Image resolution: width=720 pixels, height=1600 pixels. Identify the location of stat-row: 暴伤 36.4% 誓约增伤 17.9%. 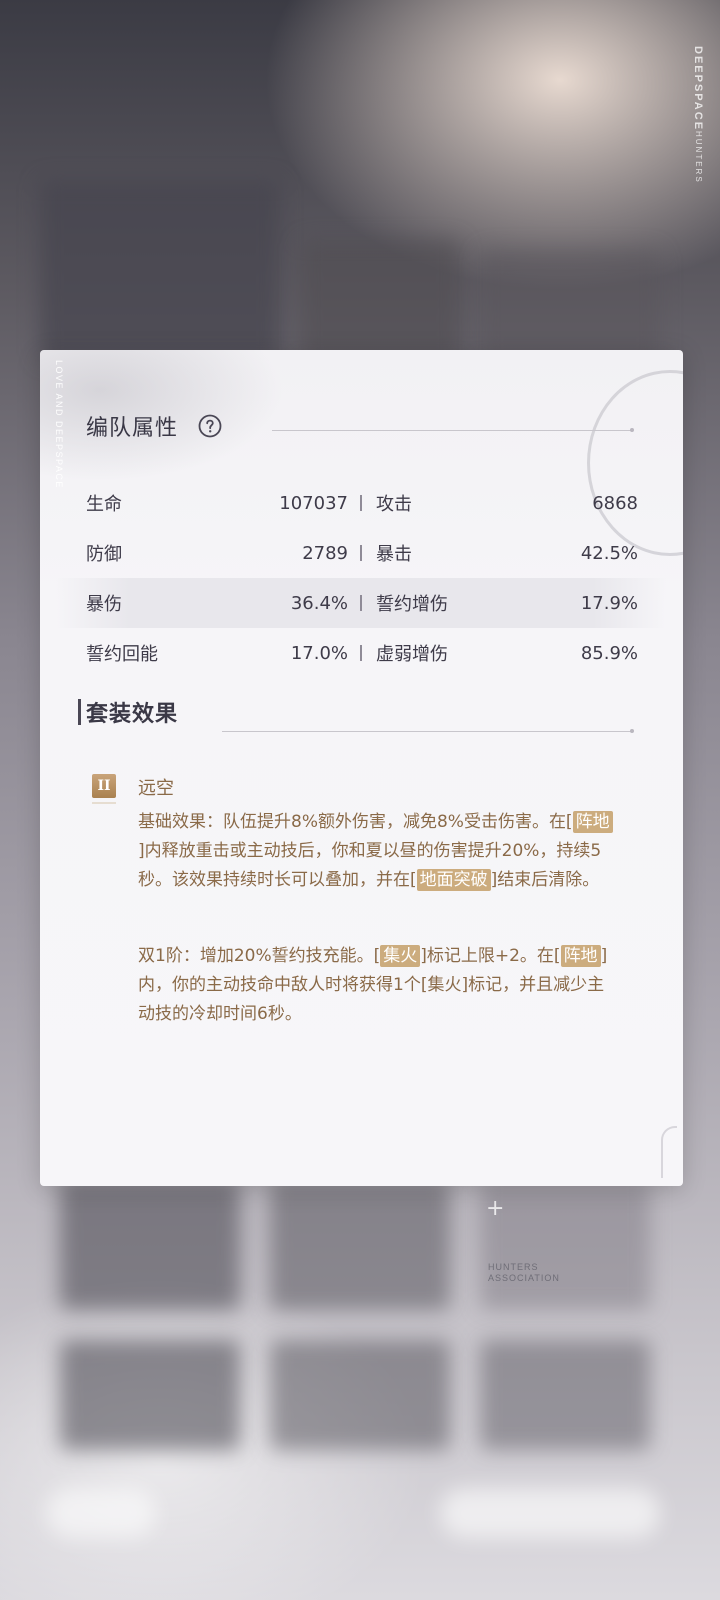
(361, 603).